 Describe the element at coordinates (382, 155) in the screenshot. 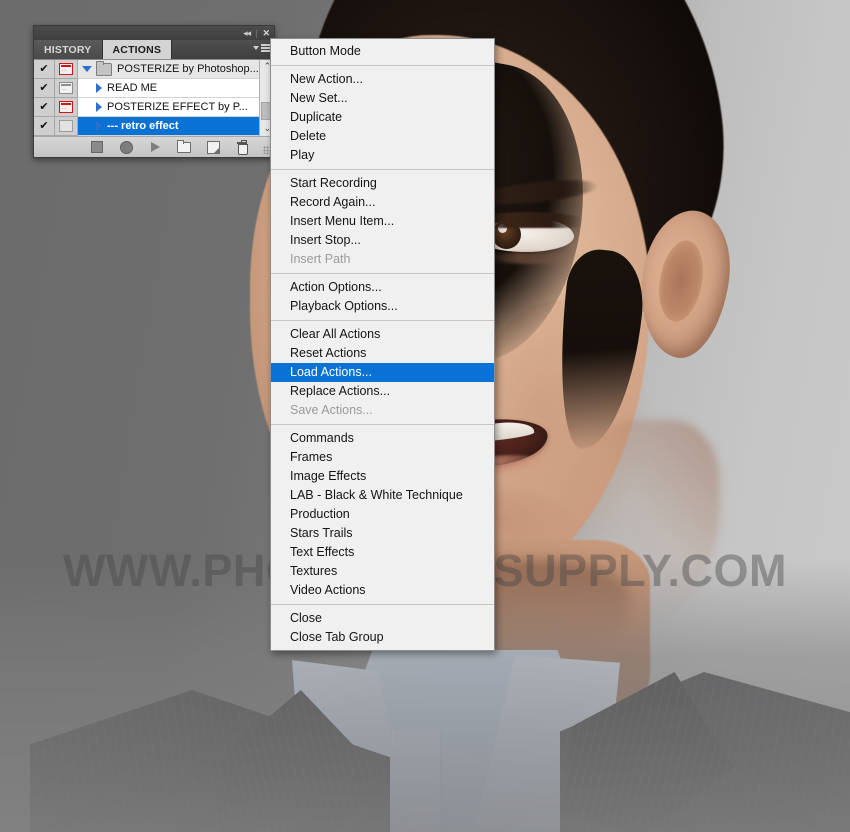

I see `menu-item-play: Play` at that location.